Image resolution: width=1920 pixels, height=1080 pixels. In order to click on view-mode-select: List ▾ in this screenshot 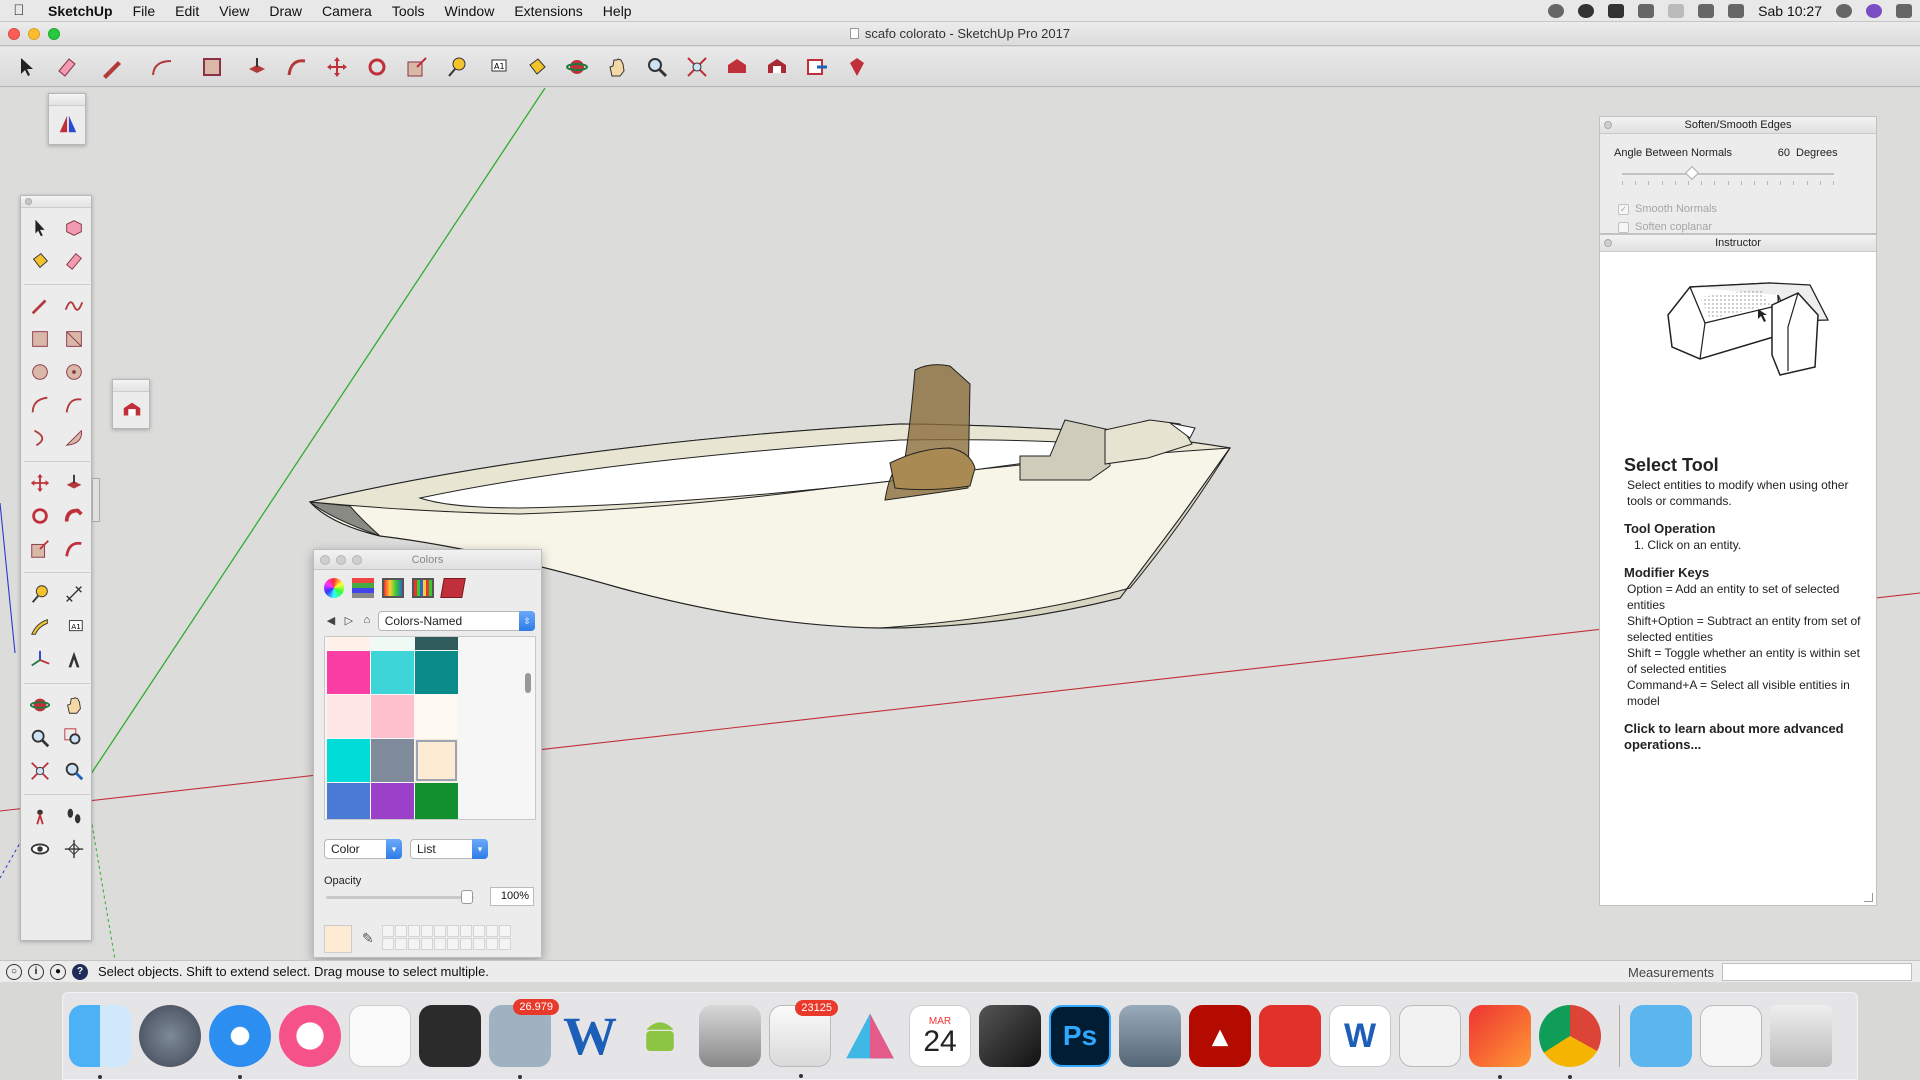, I will do `click(449, 849)`.